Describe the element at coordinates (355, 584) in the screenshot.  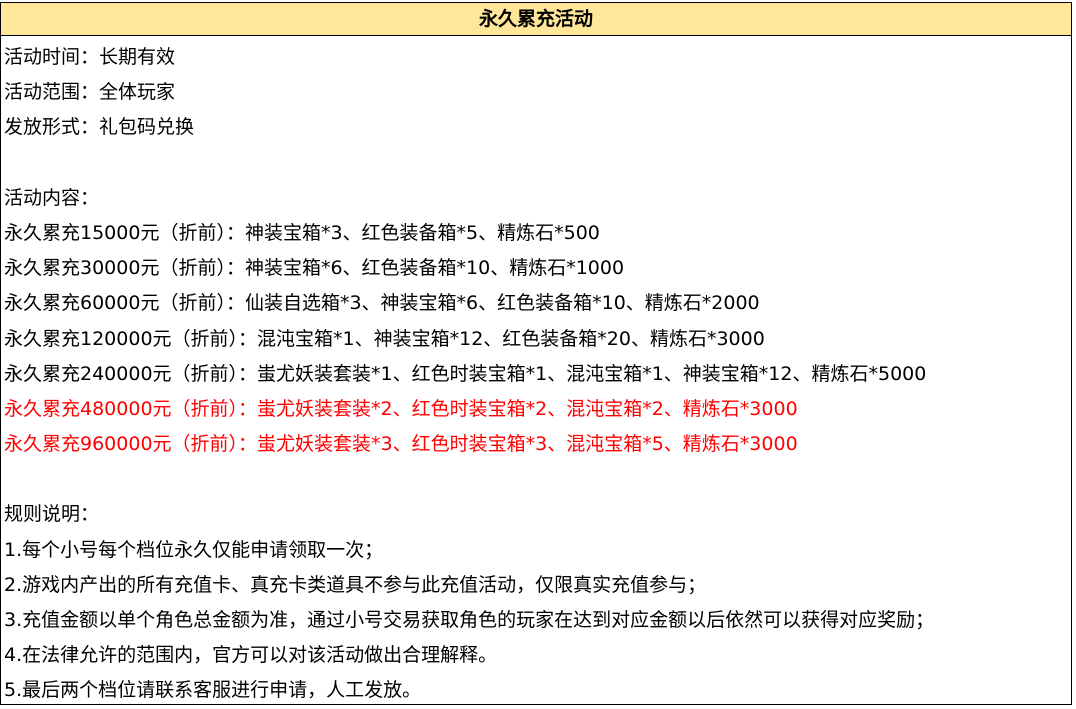
I see `rule-item: 2.游戏内产出的所有充值卡、真充卡类道具不参与此充值活动，仅限真实充值参与；` at that location.